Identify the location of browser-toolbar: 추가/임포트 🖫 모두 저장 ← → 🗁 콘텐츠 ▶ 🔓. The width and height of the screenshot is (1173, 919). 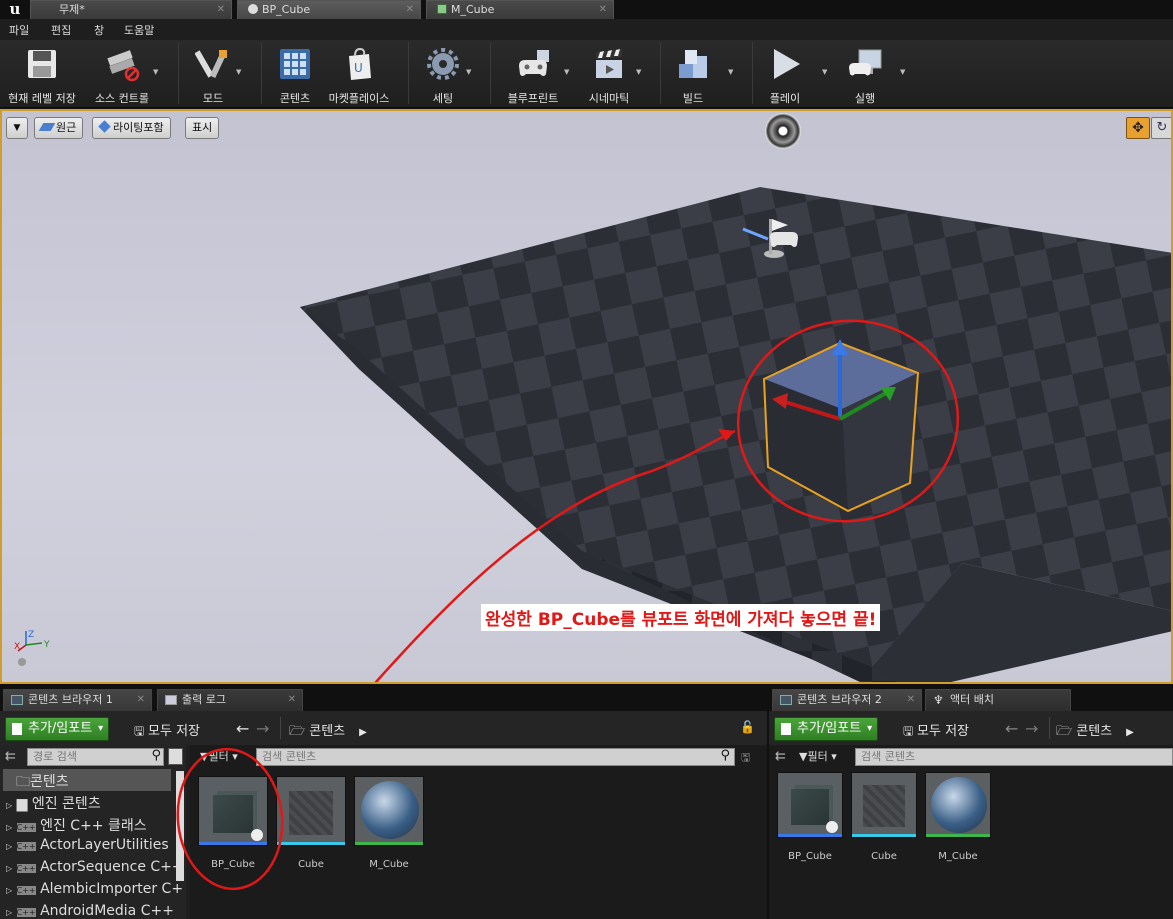
(383, 728).